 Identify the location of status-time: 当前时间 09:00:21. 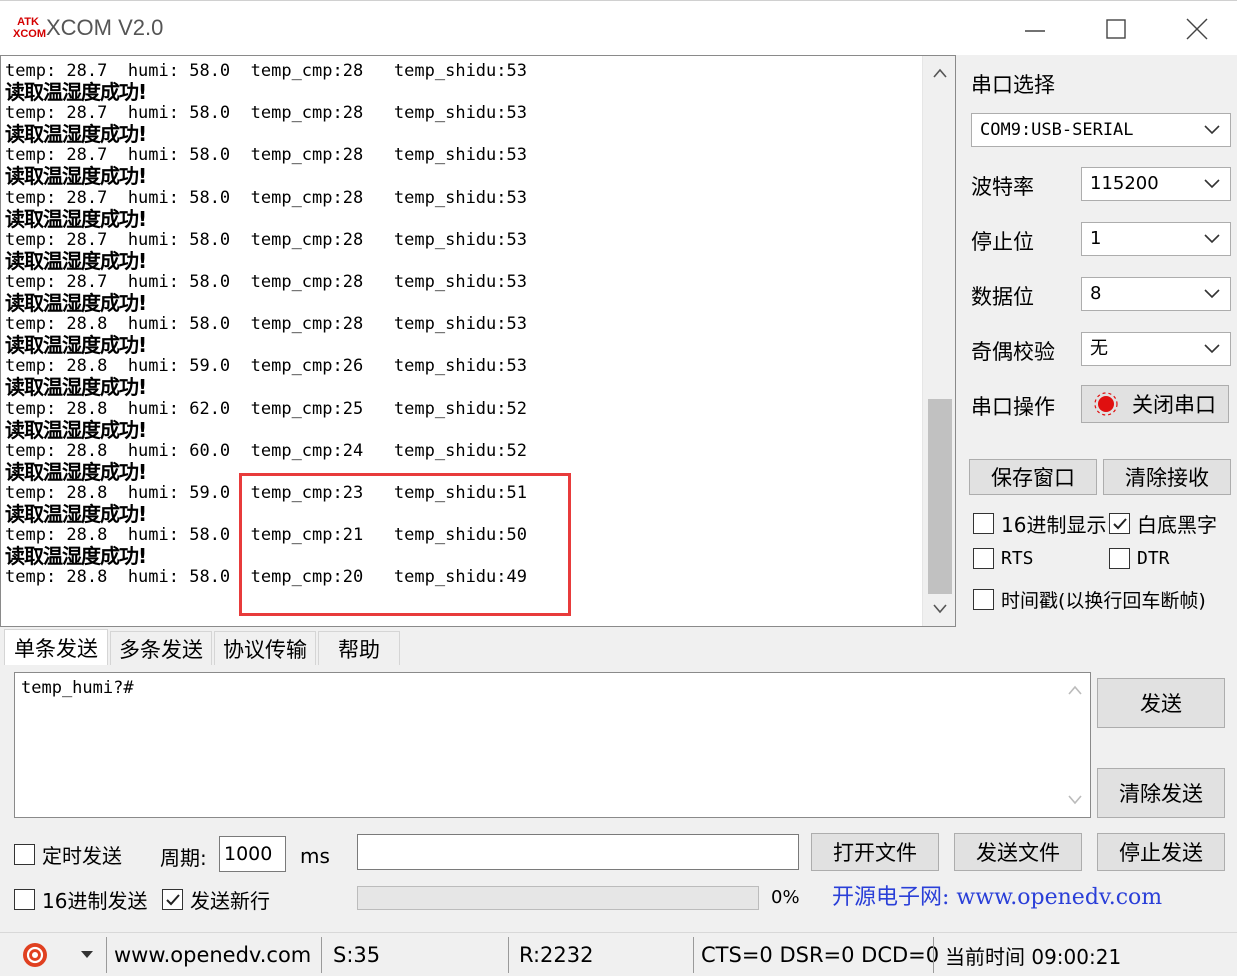
(1033, 956).